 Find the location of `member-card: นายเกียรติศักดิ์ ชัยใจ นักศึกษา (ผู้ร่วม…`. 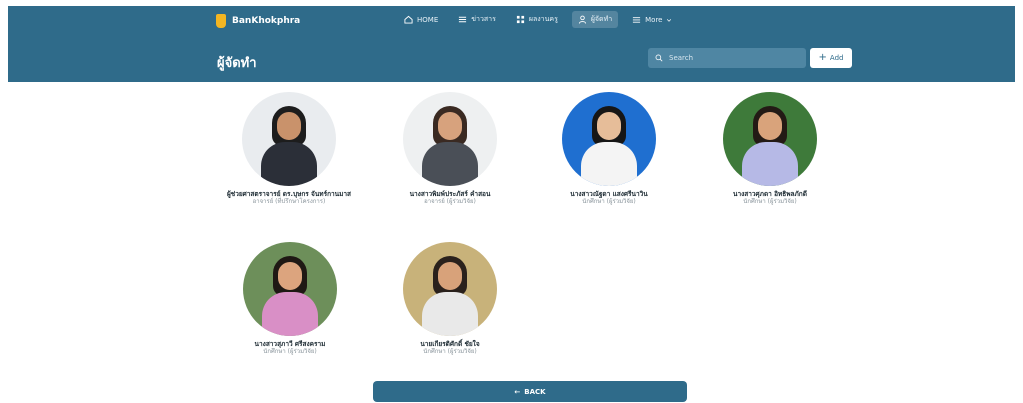

member-card: นายเกียรติศักดิ์ ชัยใจ นักศึกษา (ผู้ร่วม… is located at coordinates (450, 299).